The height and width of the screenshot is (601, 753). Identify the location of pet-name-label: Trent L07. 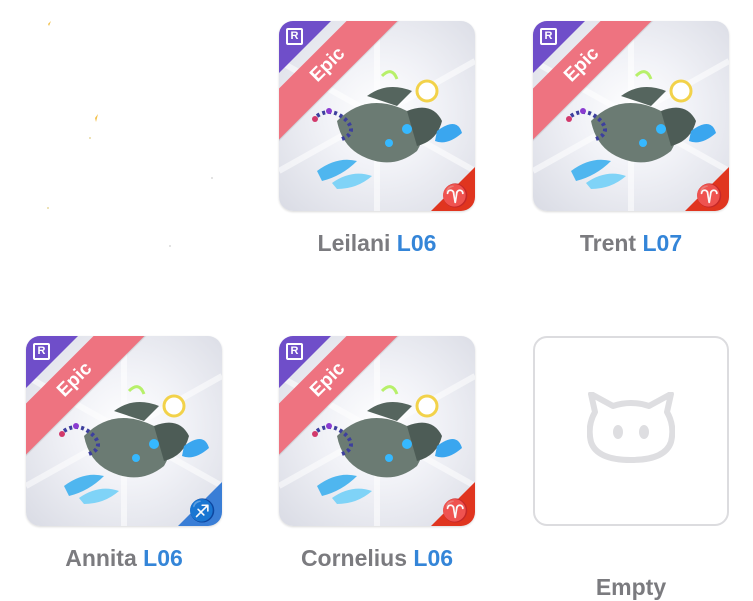
(631, 243).